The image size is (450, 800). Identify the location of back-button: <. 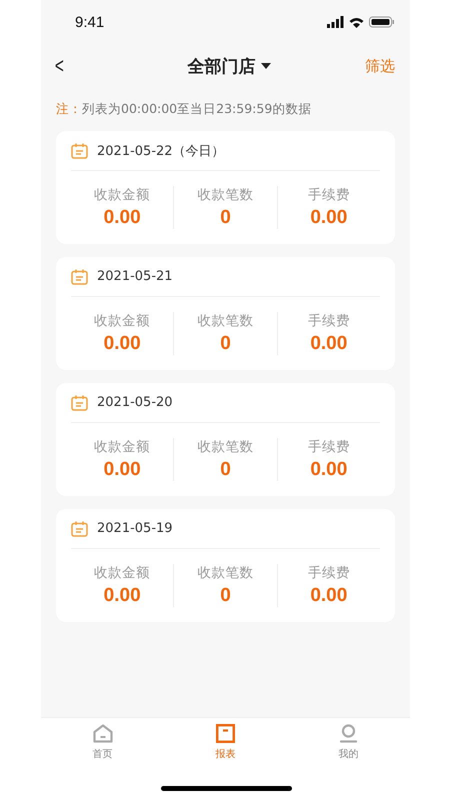
(59, 66).